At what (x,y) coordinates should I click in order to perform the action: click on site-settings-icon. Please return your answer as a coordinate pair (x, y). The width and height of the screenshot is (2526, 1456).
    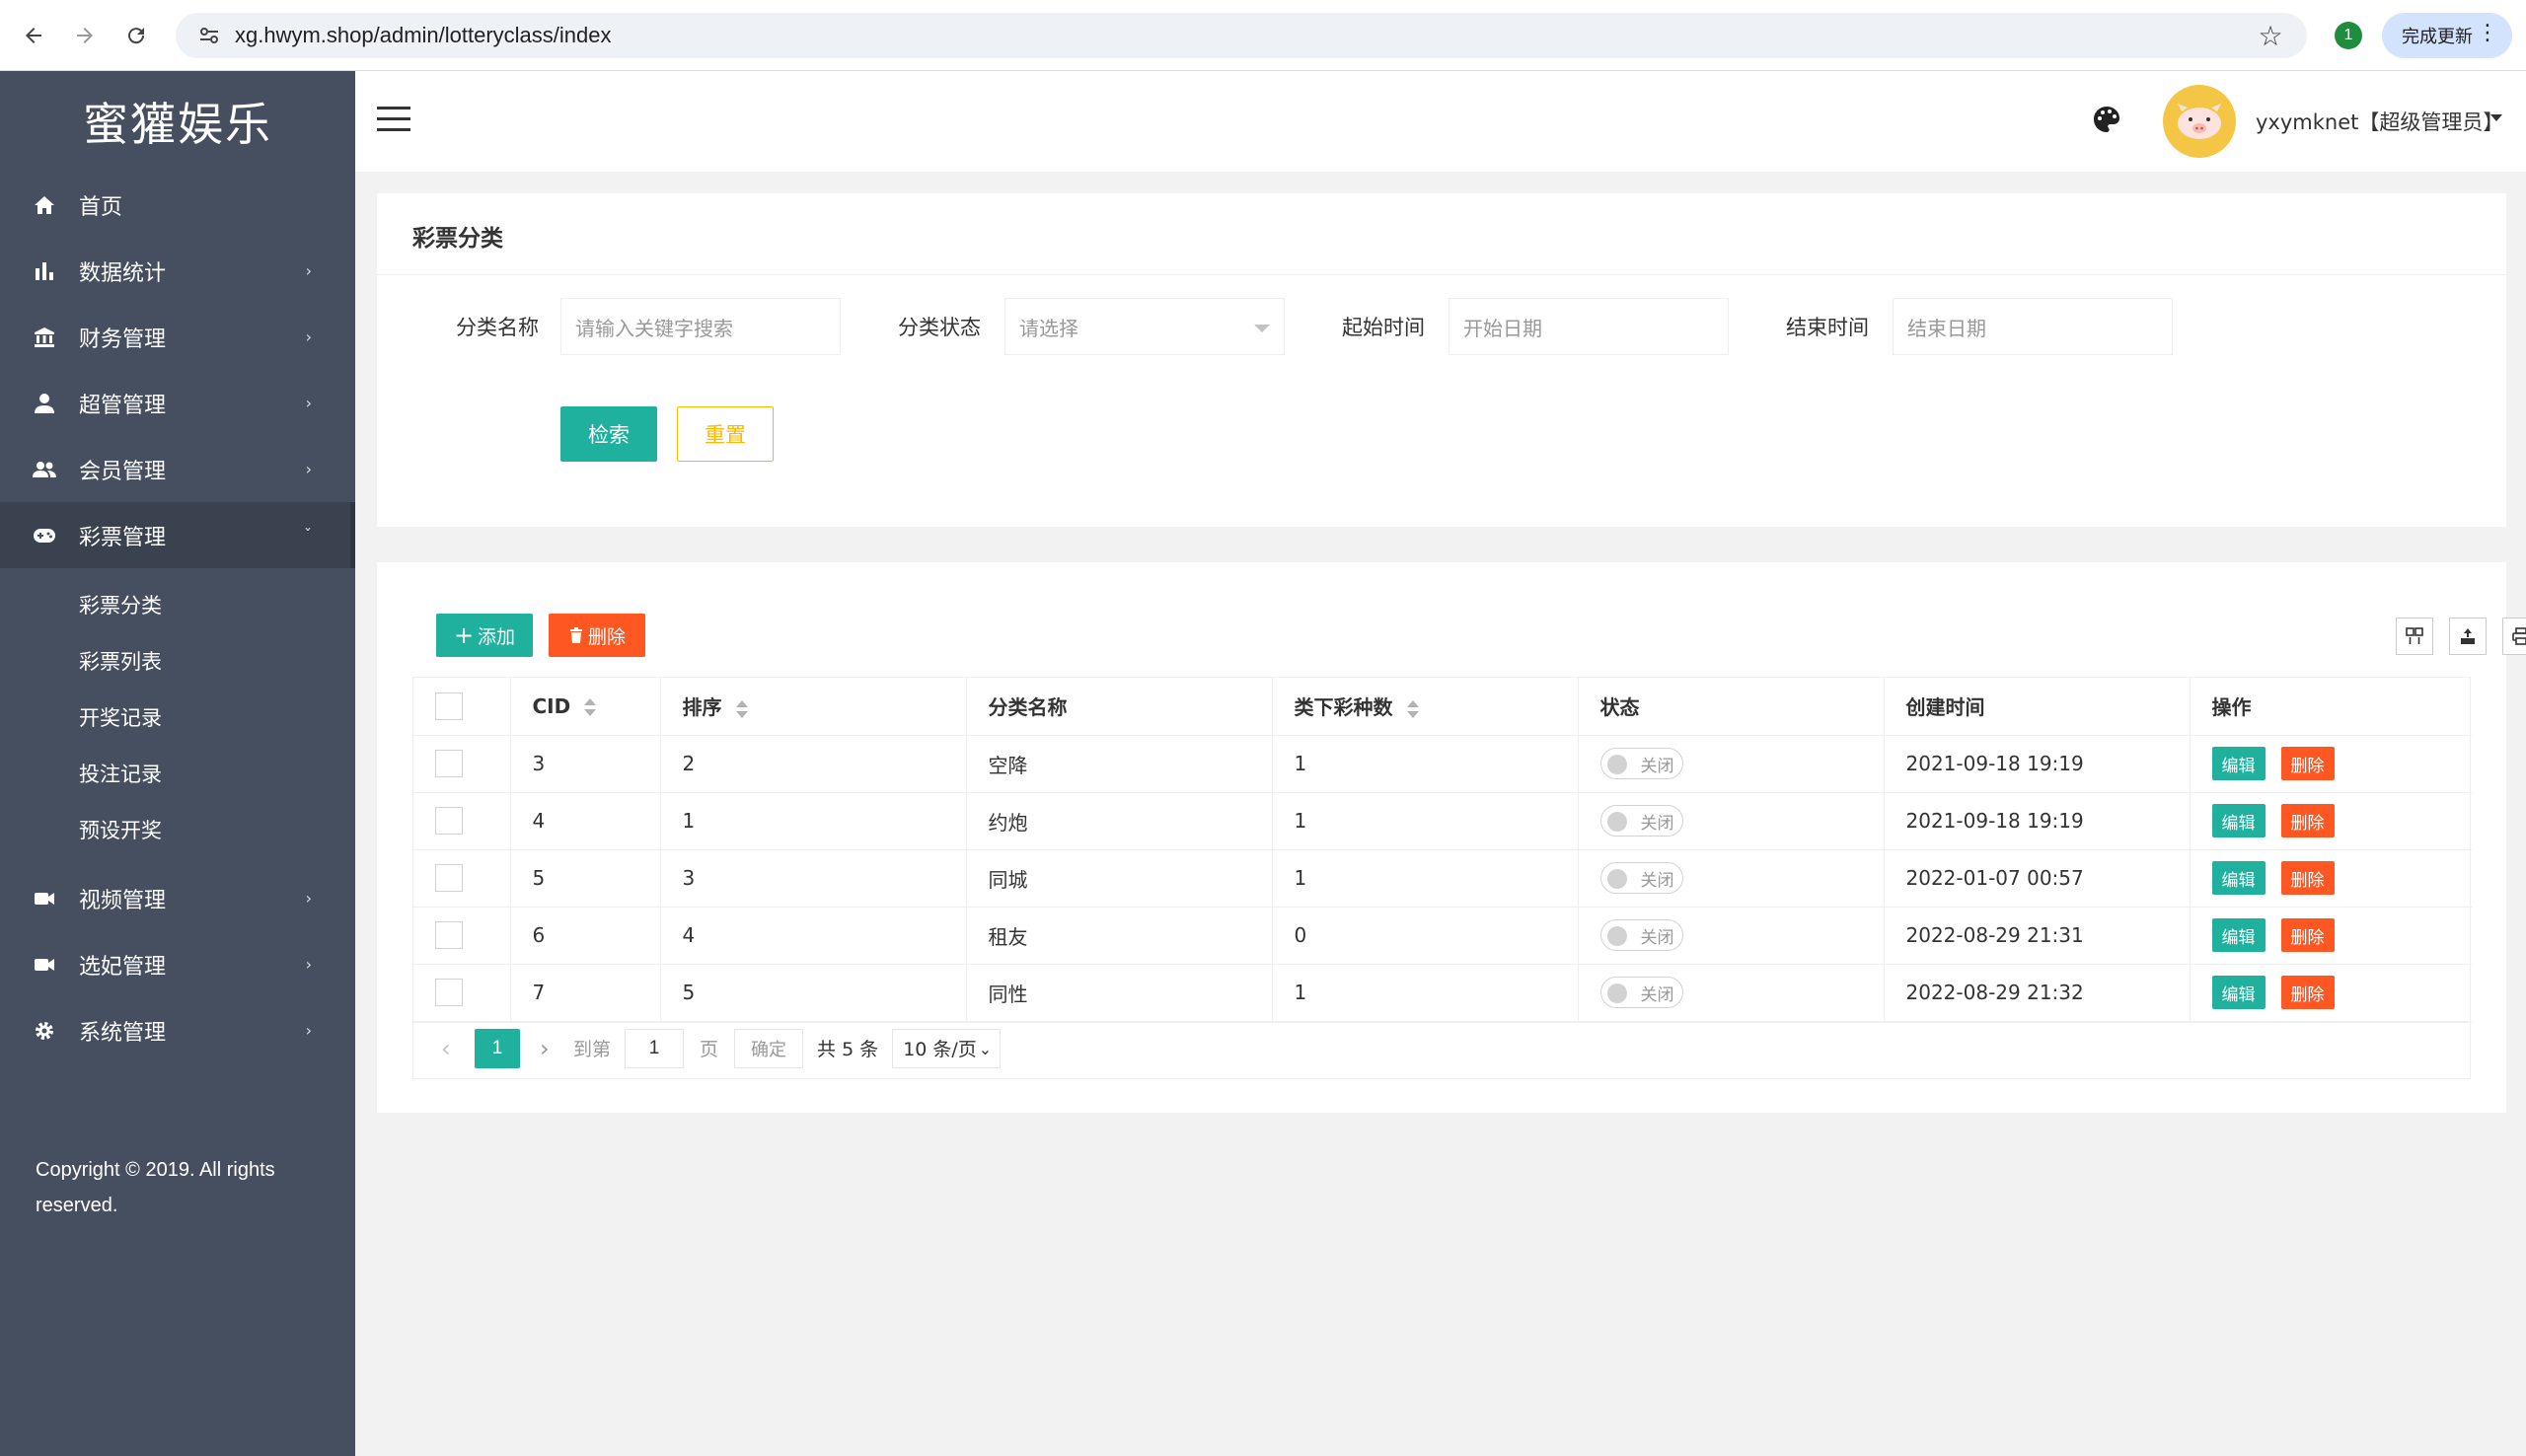
    Looking at the image, I should click on (209, 35).